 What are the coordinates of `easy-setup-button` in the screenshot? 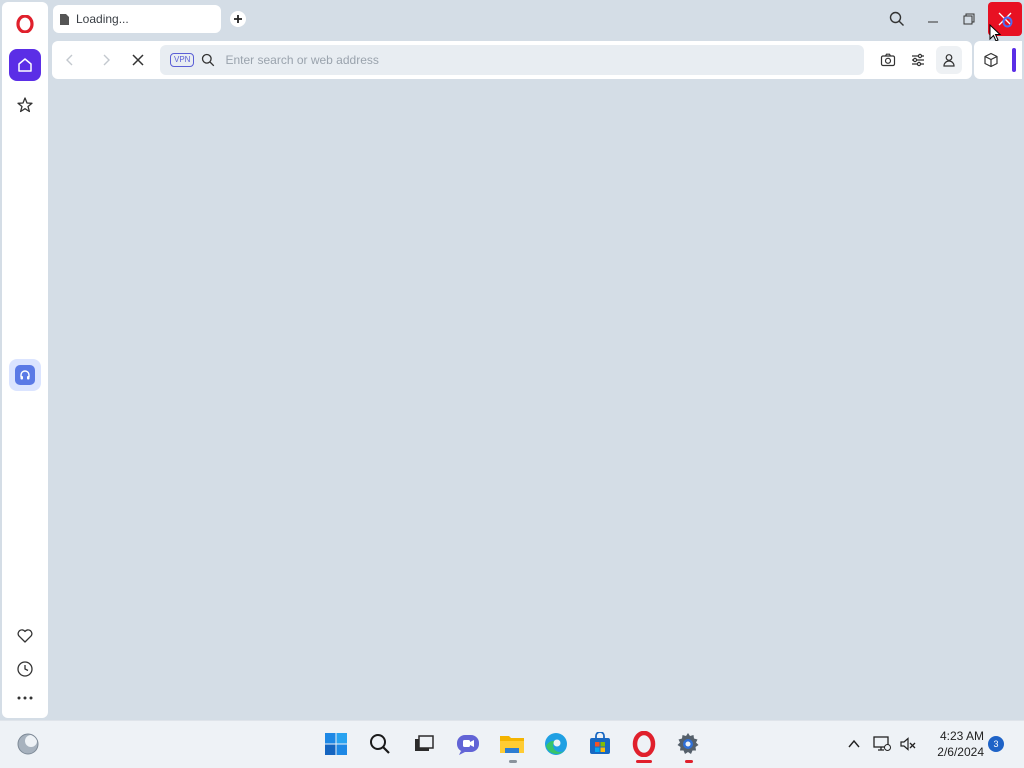 It's located at (918, 60).